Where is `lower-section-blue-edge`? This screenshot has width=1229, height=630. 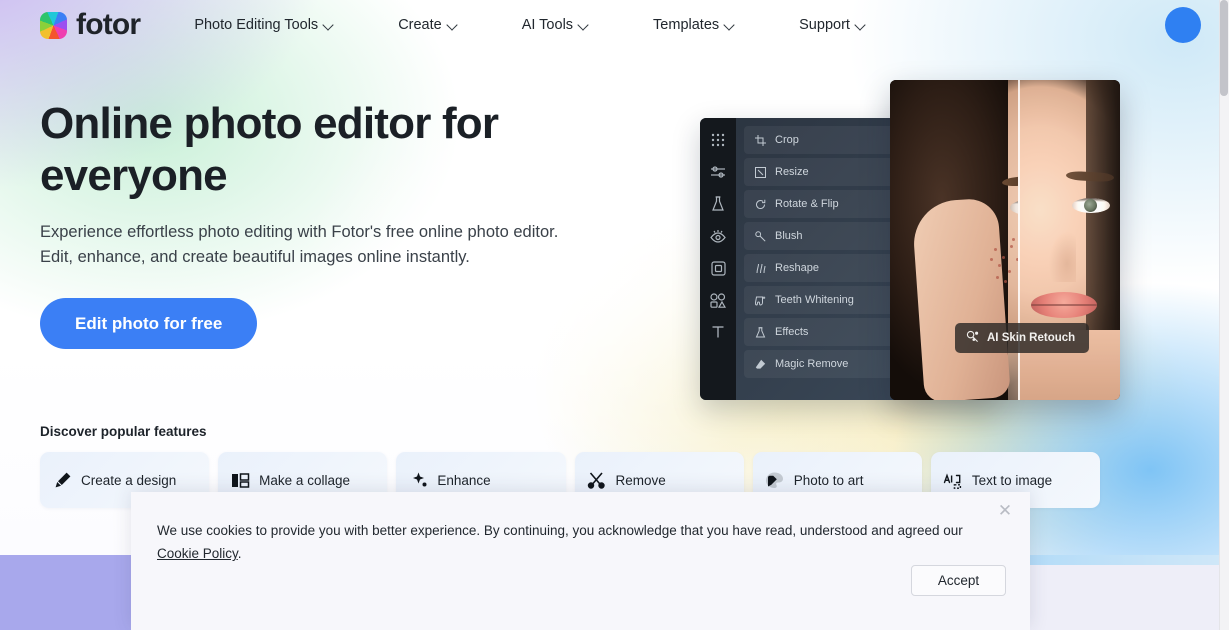
lower-section-blue-edge is located at coordinates (1124, 560).